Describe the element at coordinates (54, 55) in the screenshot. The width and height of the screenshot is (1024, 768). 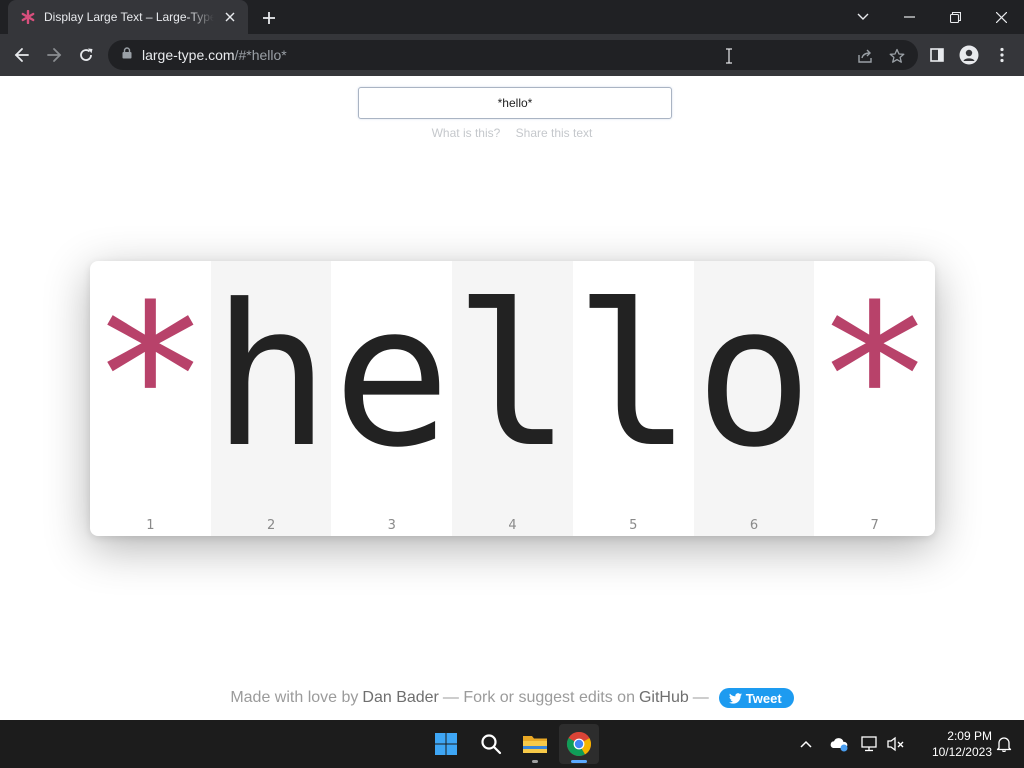
I see `forward-button` at that location.